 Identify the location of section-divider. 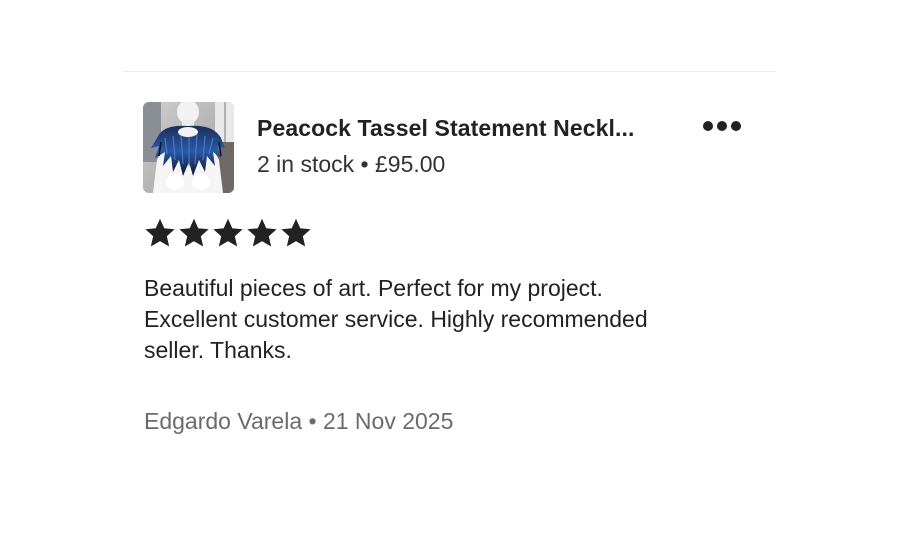
(449, 71).